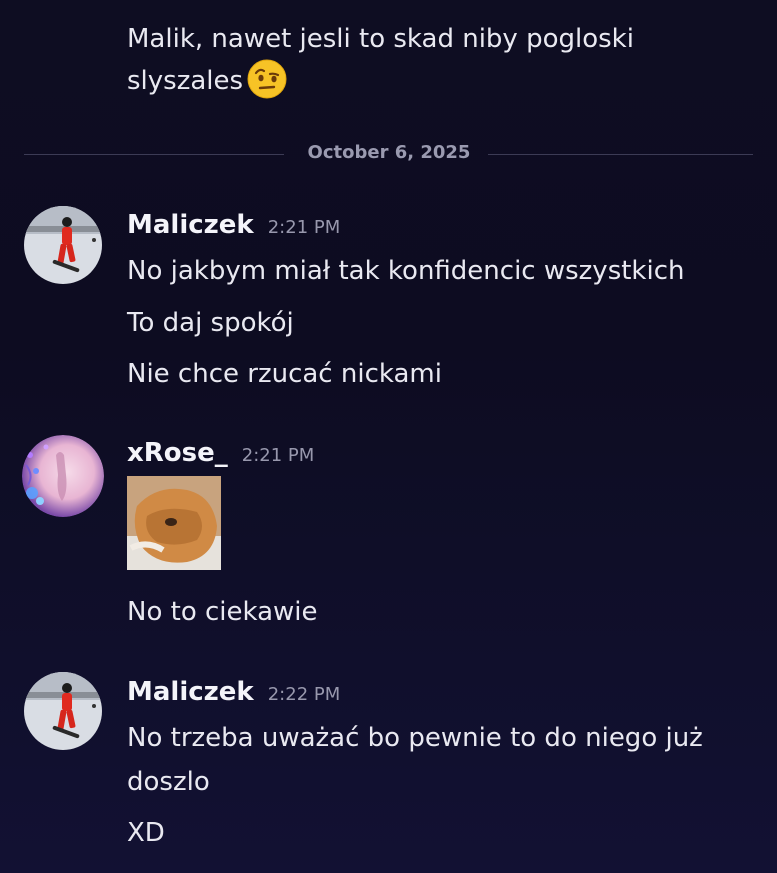 The width and height of the screenshot is (777, 873). I want to click on message-text: Malik, nawet jesli to skad niby pogloski, so click(380, 39).